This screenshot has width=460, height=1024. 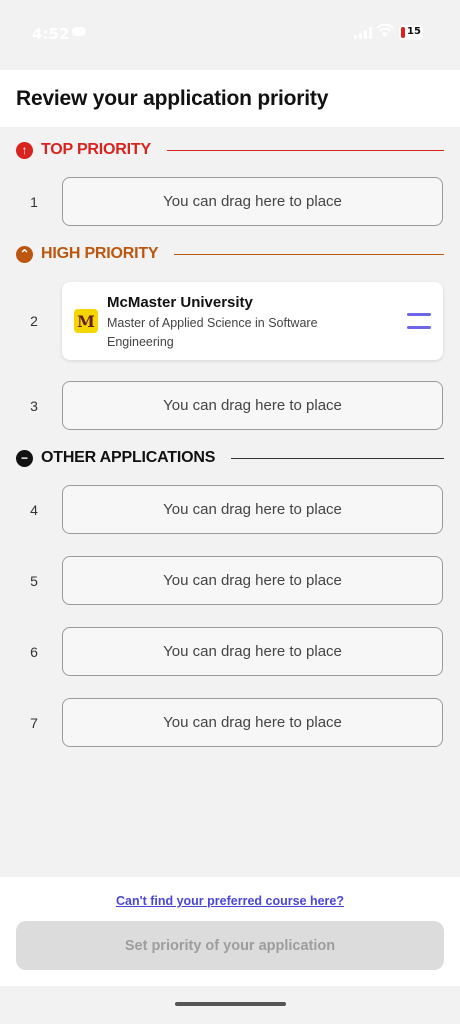 I want to click on drag-handle-icon, so click(x=419, y=321).